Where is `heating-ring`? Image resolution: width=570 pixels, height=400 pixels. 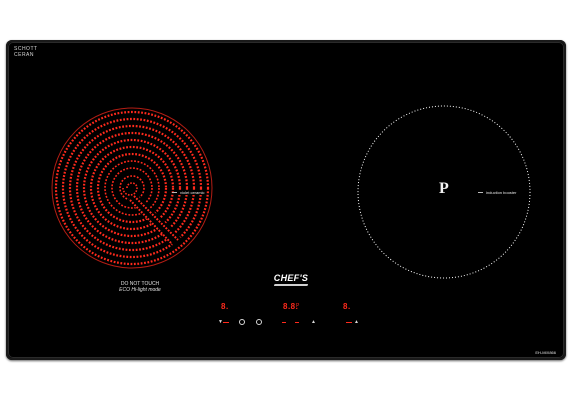 heating-ring is located at coordinates (132, 188).